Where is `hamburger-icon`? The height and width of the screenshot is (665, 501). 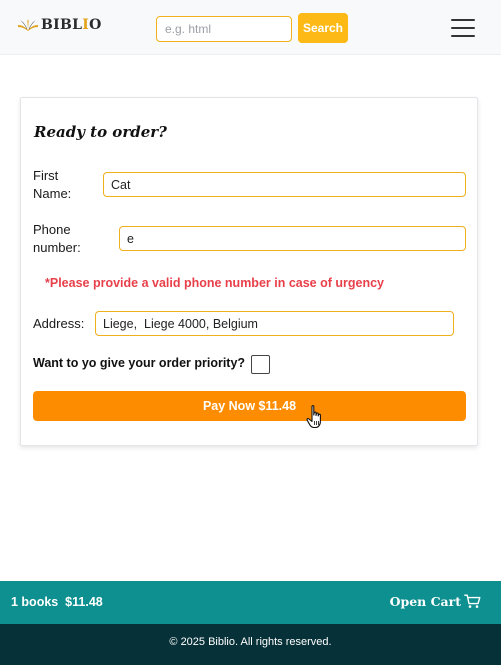 hamburger-icon is located at coordinates (463, 28).